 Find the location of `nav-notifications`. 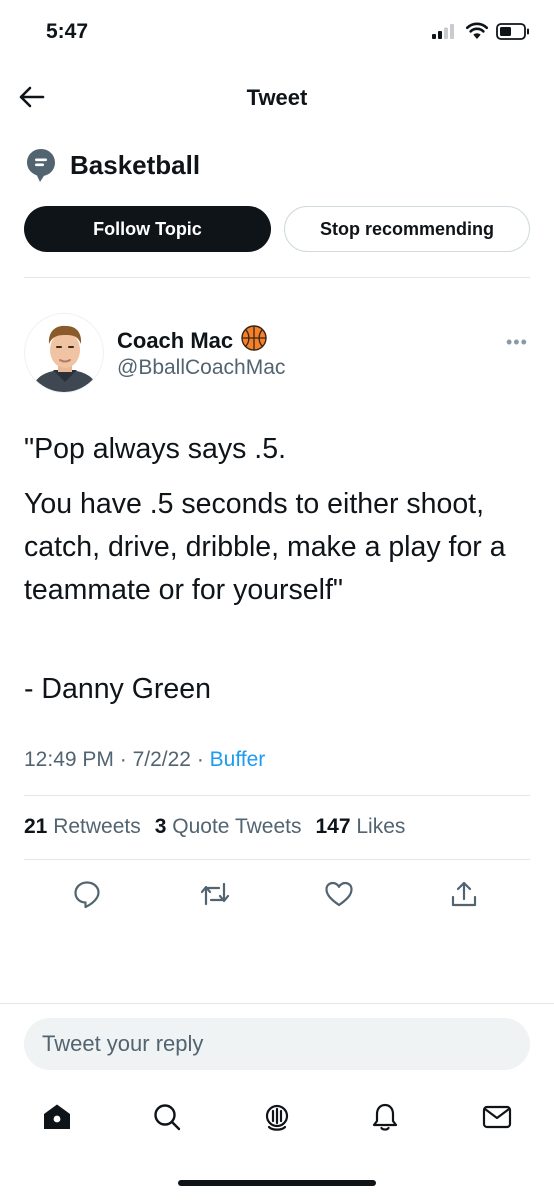

nav-notifications is located at coordinates (385, 1117).